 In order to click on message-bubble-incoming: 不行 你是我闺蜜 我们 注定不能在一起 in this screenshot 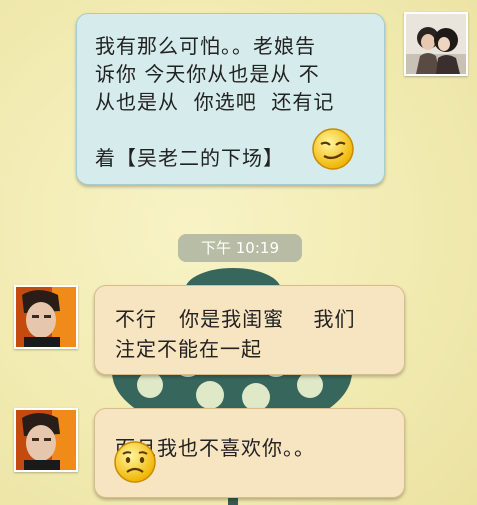, I will do `click(249, 330)`.